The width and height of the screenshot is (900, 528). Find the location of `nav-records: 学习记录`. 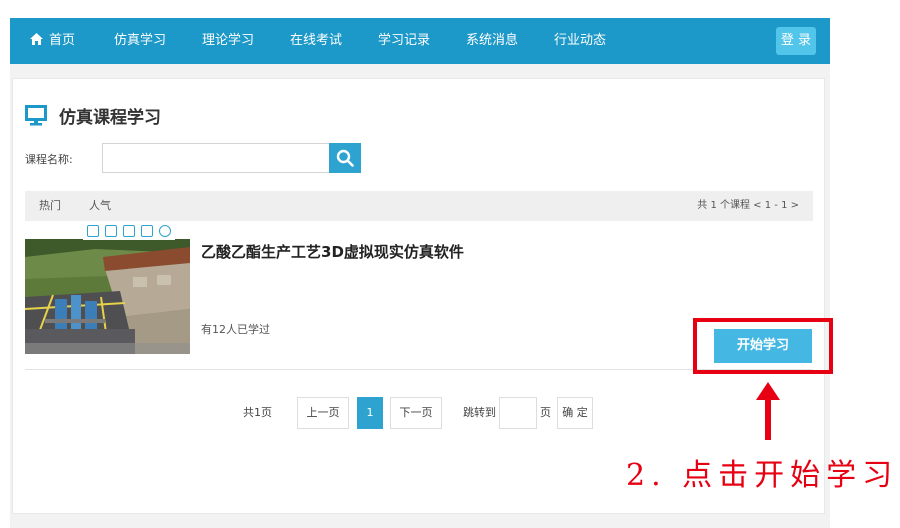

nav-records: 学习记录 is located at coordinates (404, 41).